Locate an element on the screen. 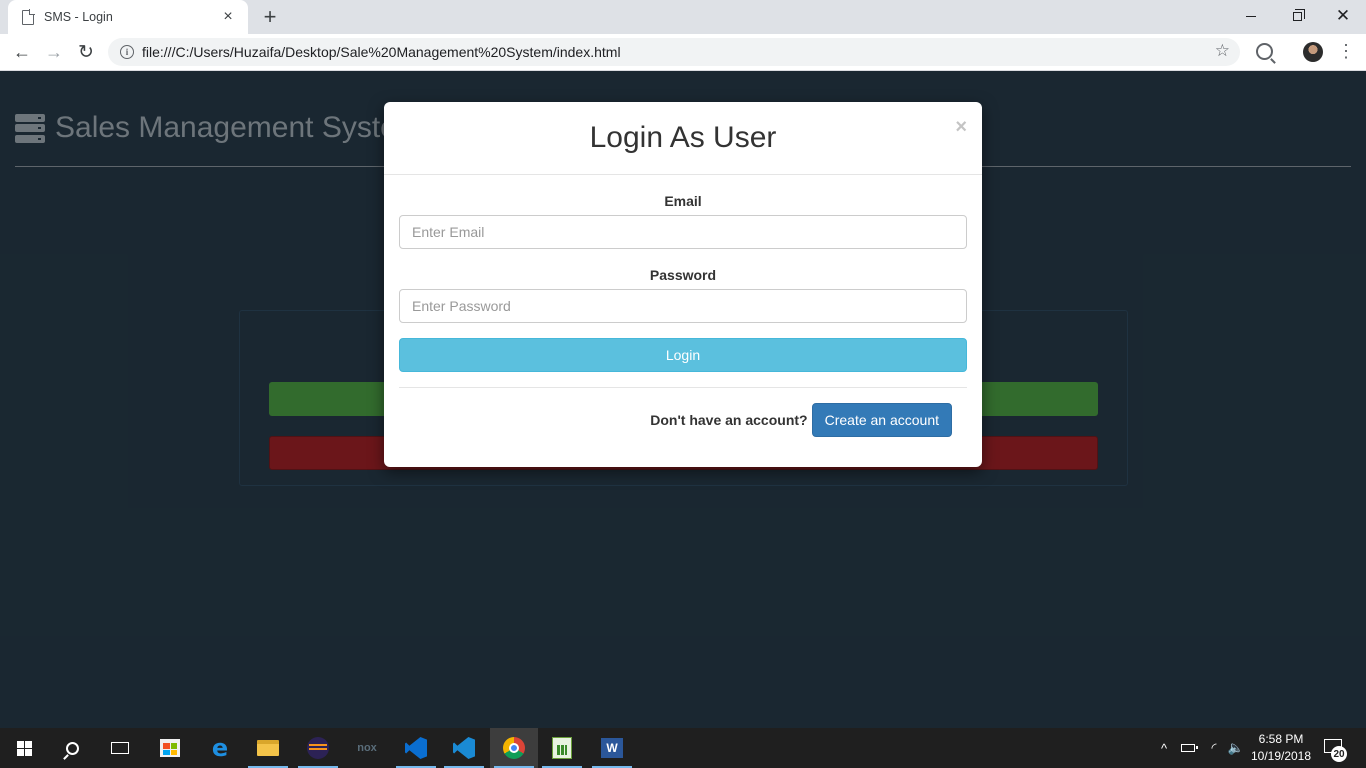  start-button is located at coordinates (24, 748).